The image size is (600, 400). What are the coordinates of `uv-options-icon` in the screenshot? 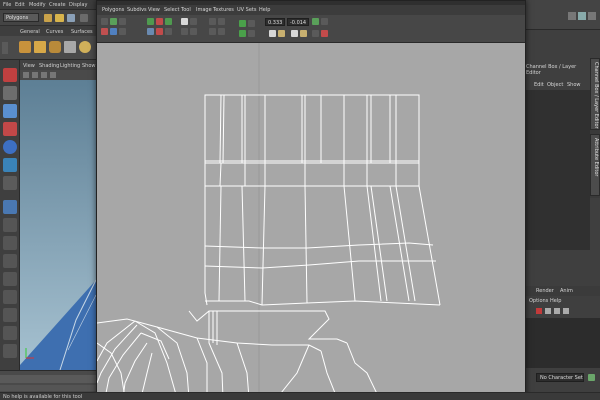 It's located at (324, 33).